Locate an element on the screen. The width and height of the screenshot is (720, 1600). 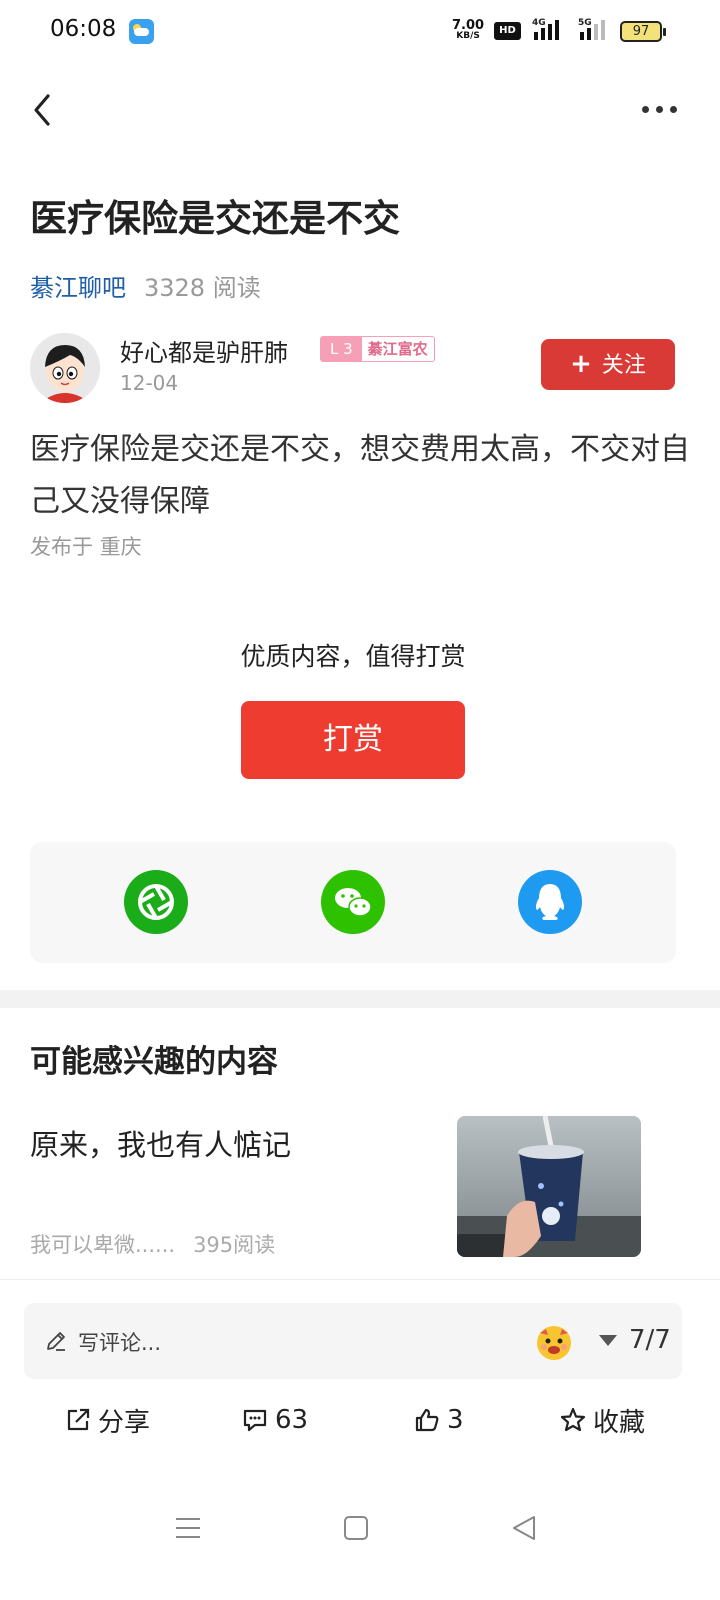
share-button: 分享 is located at coordinates (107, 1420).